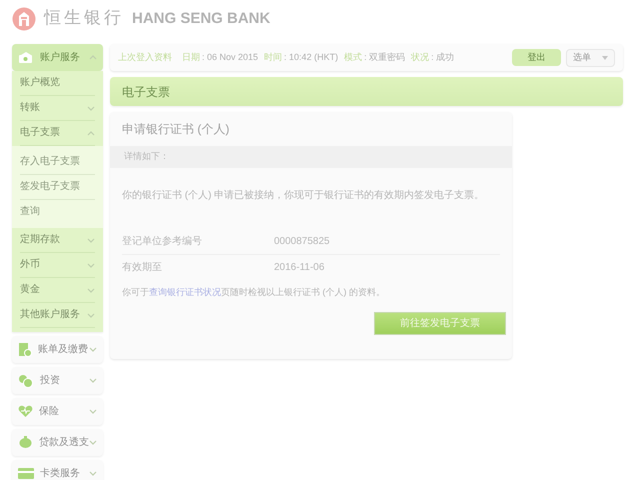 This screenshot has width=640, height=480. Describe the element at coordinates (57, 265) in the screenshot. I see `menu-item: 外币` at that location.